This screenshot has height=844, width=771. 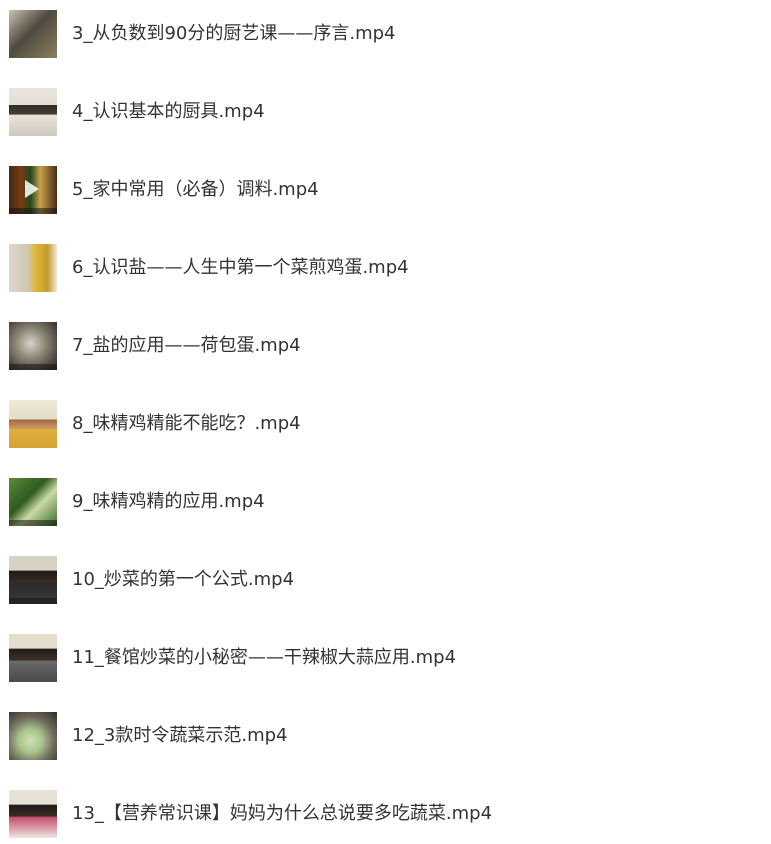 What do you see at coordinates (234, 33) in the screenshot?
I see `file-name: 3_从负数到90分的厨艺课——序言.mp4` at bounding box center [234, 33].